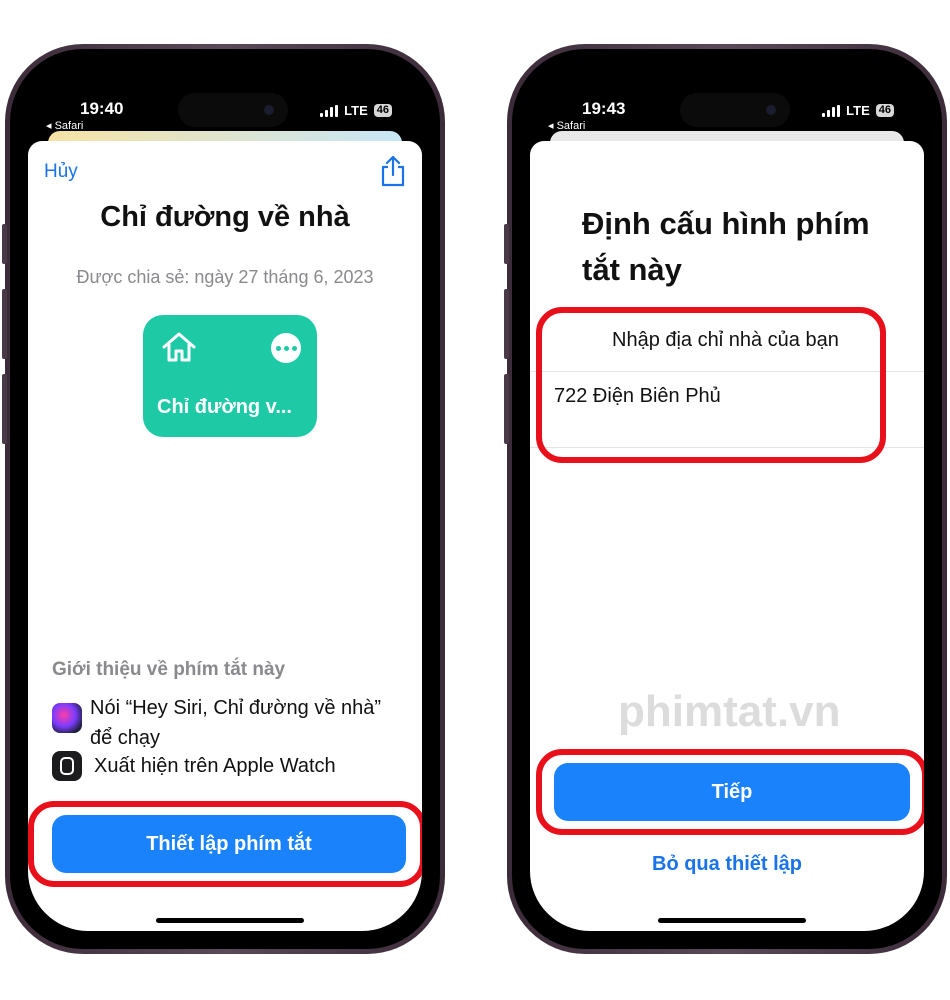 This screenshot has width=950, height=1000. What do you see at coordinates (102, 108) in the screenshot?
I see `status-time: 19:40` at bounding box center [102, 108].